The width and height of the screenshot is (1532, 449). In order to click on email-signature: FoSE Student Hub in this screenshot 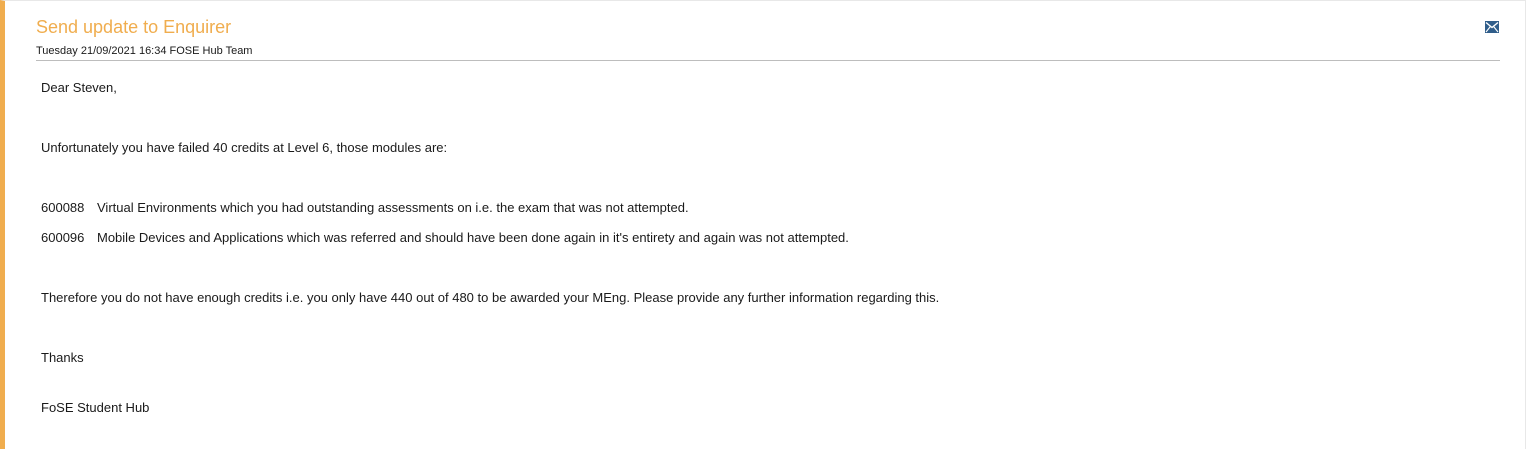, I will do `click(95, 407)`.